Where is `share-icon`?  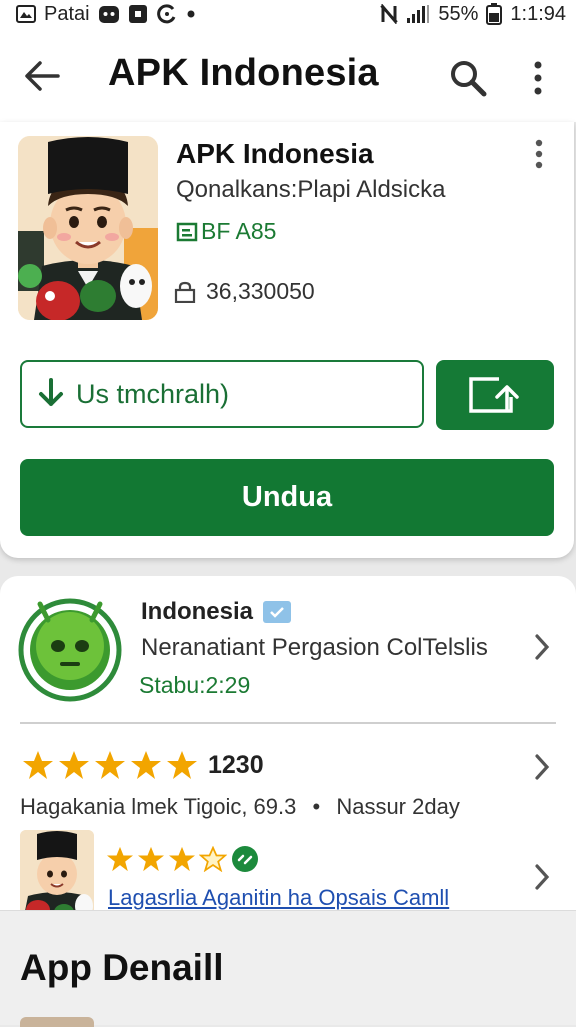
share-icon is located at coordinates (494, 395).